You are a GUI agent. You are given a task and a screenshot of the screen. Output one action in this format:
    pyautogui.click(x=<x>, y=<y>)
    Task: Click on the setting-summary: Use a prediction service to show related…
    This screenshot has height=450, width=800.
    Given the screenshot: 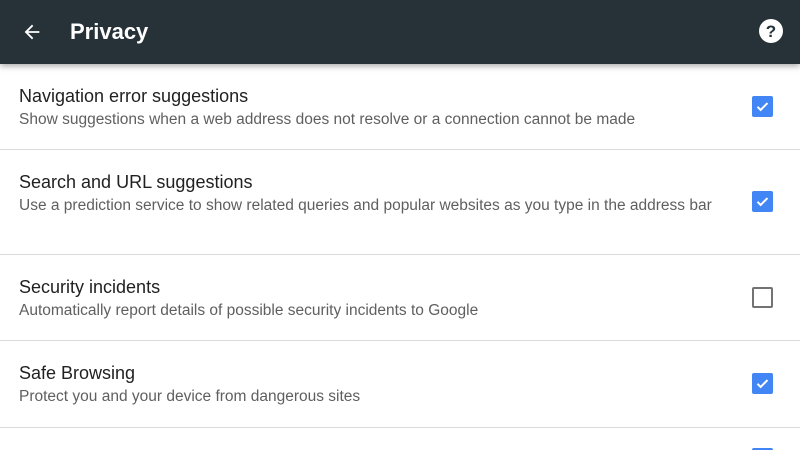 What is the action you would take?
    pyautogui.click(x=365, y=205)
    